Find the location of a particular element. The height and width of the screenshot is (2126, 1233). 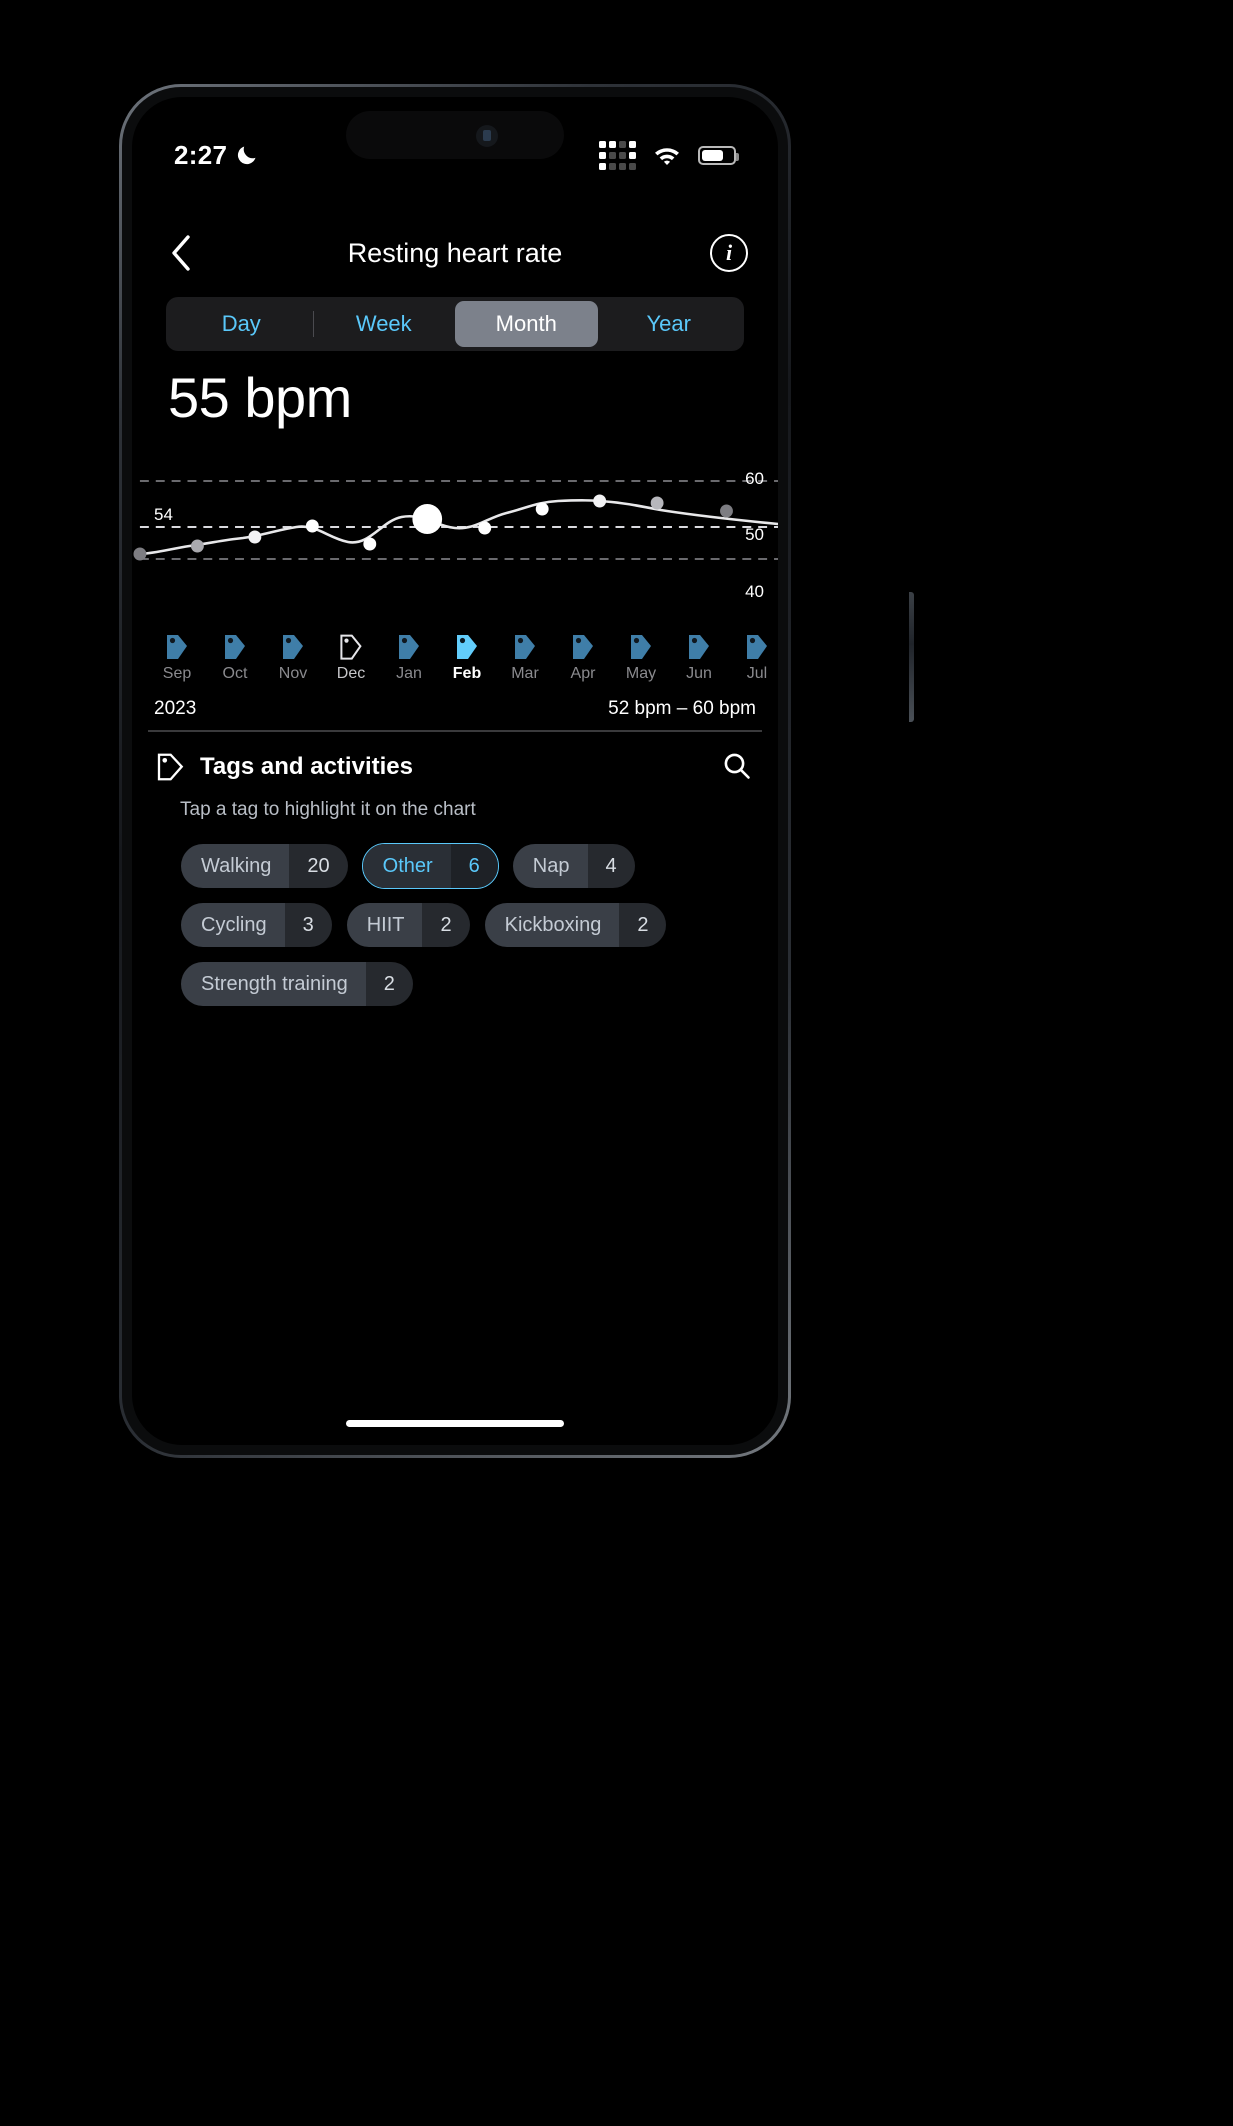

chart-svg is located at coordinates (455, 520).